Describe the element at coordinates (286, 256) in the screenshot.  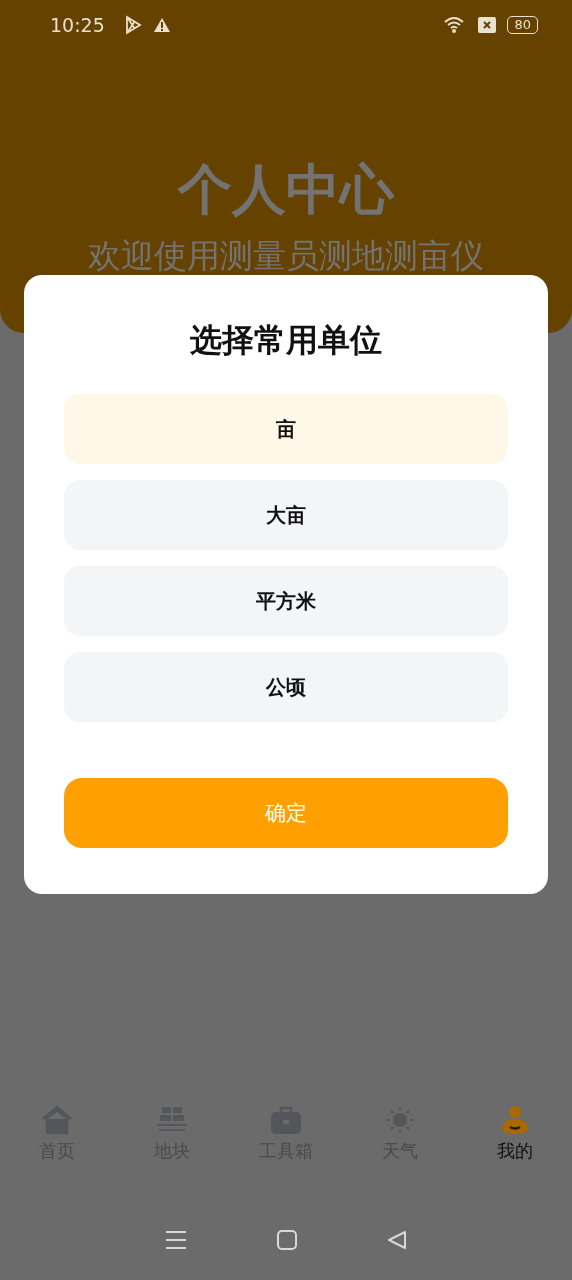
I see `page-subtitle: 欢迎使用测量员测地测亩仪` at that location.